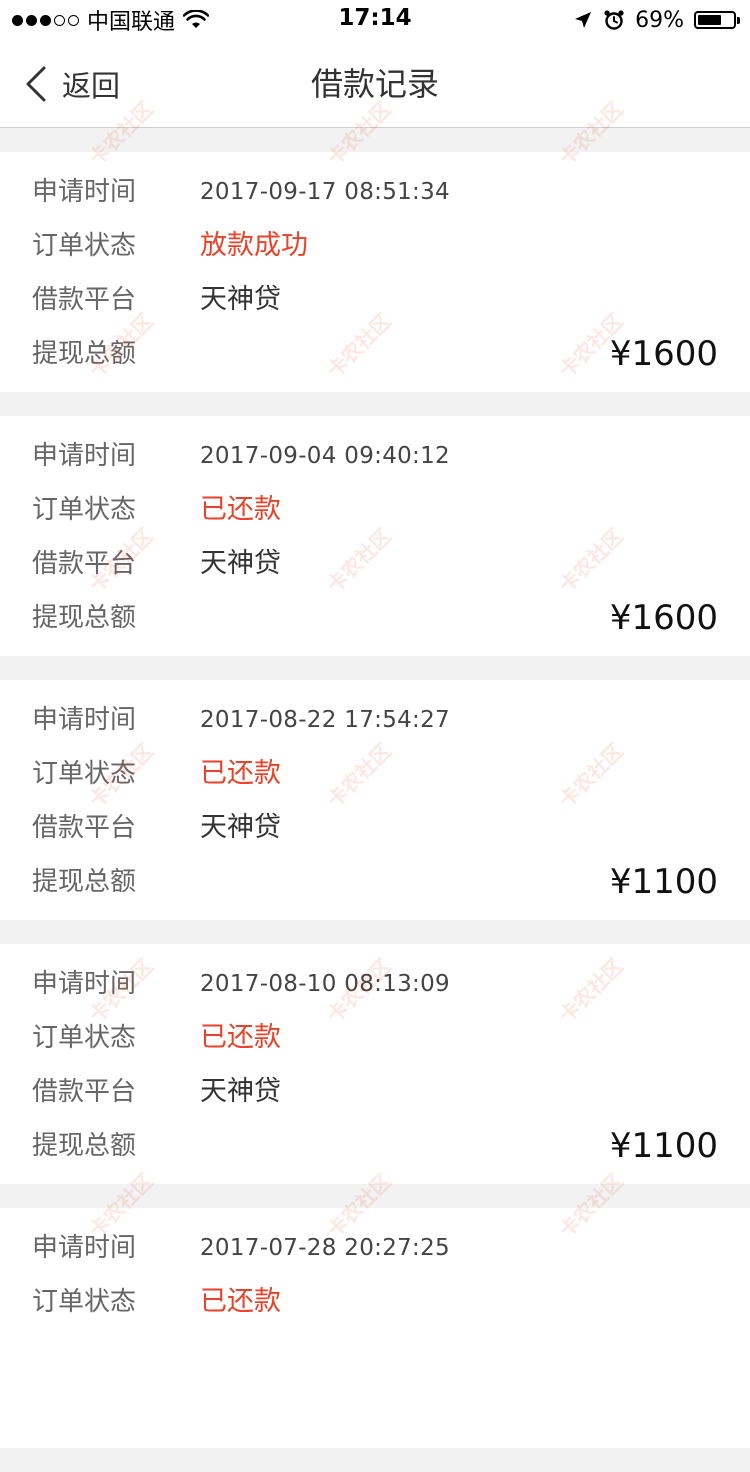 The height and width of the screenshot is (1472, 750). I want to click on page-title: 借款记录, so click(374, 84).